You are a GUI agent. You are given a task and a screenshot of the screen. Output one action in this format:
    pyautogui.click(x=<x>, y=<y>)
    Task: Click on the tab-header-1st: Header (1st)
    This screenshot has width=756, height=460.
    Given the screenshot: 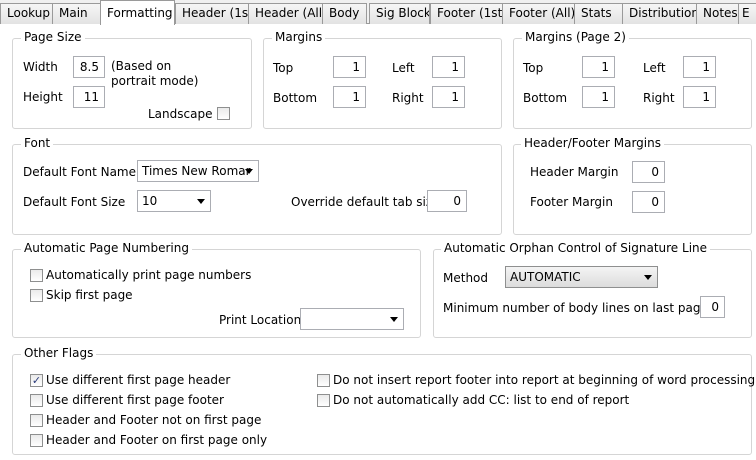 What is the action you would take?
    pyautogui.click(x=212, y=13)
    